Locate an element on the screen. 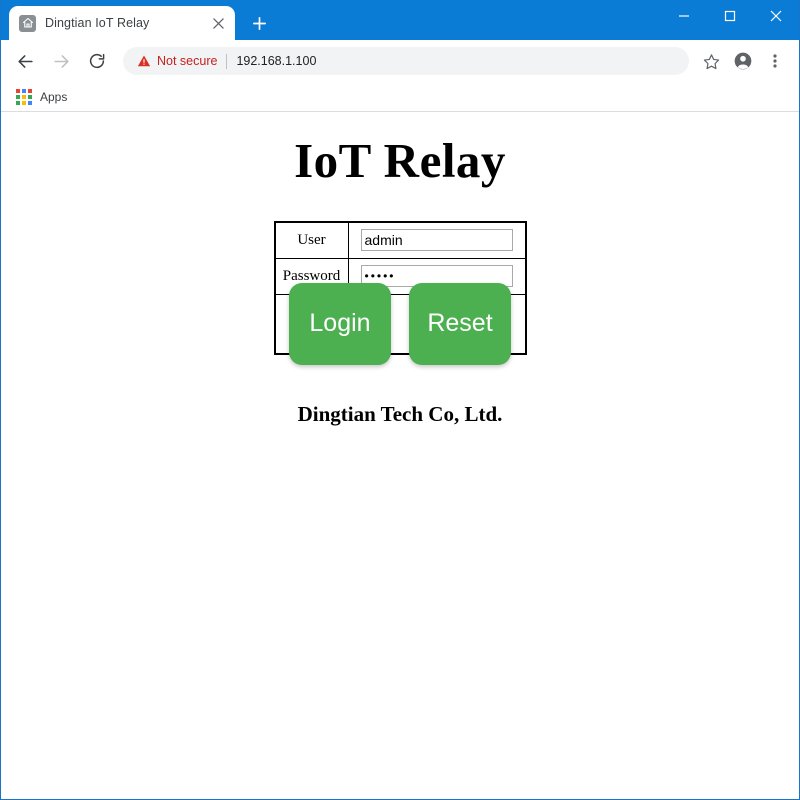 This screenshot has height=800, width=800. account-icon is located at coordinates (743, 61).